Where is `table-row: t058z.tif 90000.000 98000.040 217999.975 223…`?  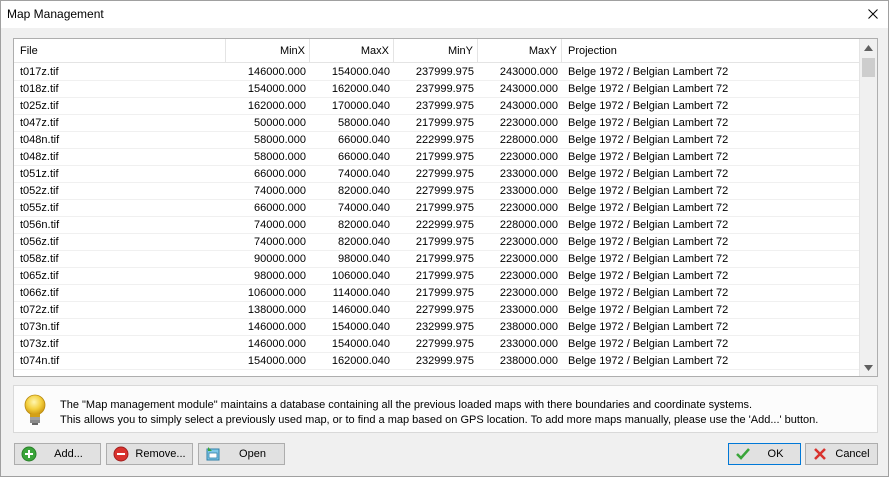
table-row: t058z.tif 90000.000 98000.040 217999.975 223… is located at coordinates (436, 259).